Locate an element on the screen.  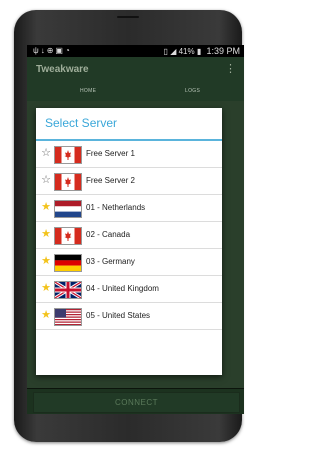
signal-icon: ◢ is located at coordinates (173, 51).